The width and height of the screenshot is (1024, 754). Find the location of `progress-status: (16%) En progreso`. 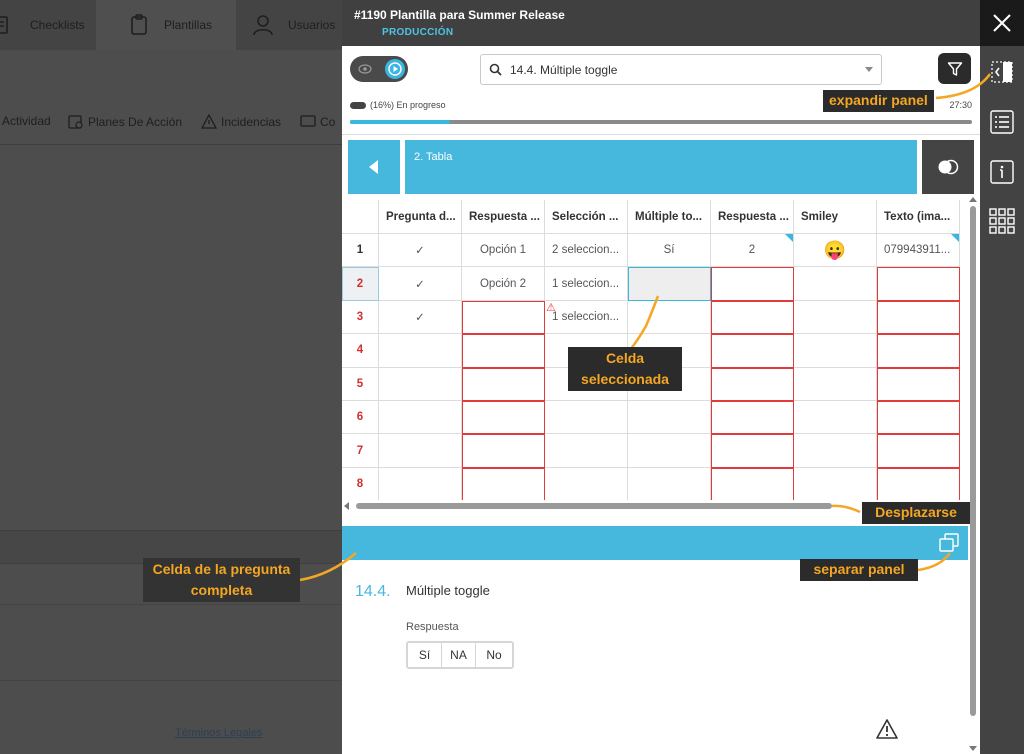

progress-status: (16%) En progreso is located at coordinates (398, 105).